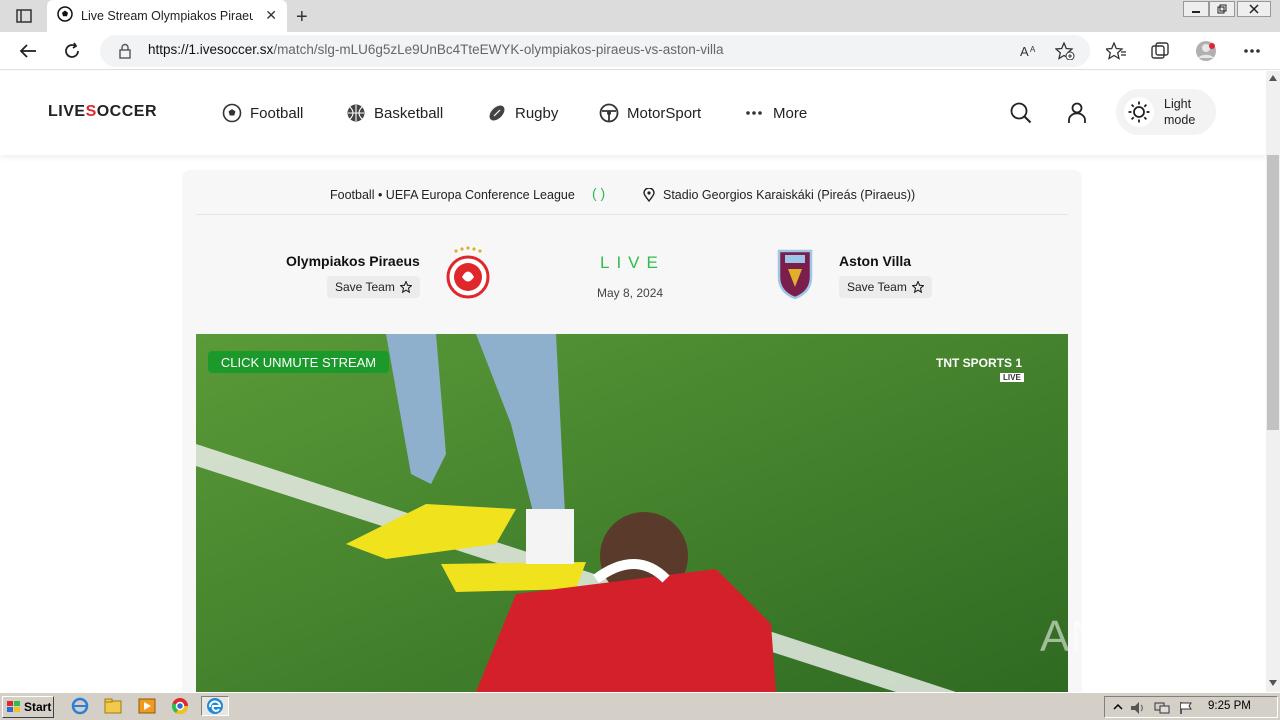 This screenshot has height=720, width=1280. What do you see at coordinates (302, 17) in the screenshot?
I see `new-tab-button: +` at bounding box center [302, 17].